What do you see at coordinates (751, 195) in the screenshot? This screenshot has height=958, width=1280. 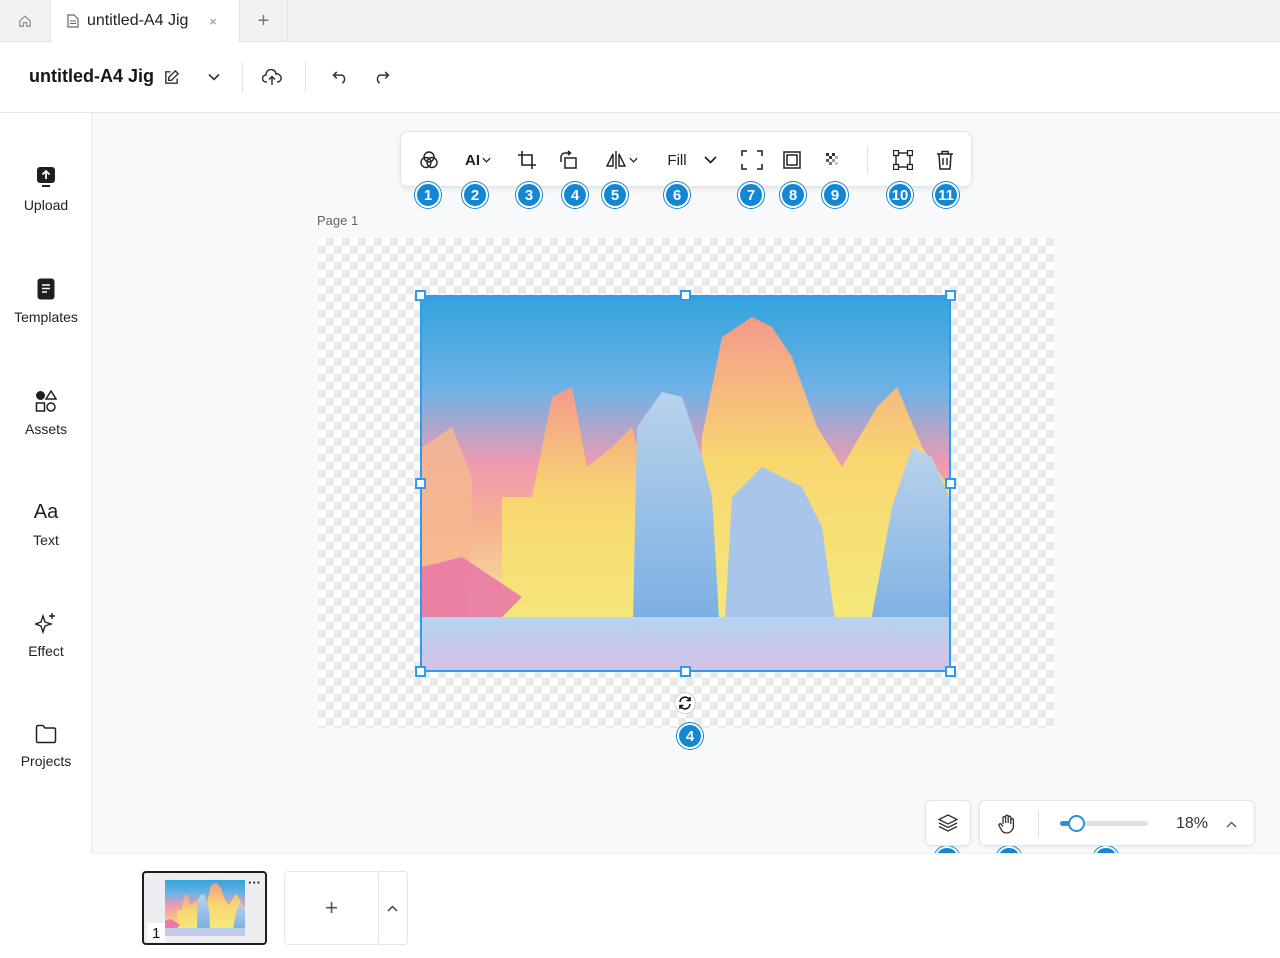 I see `callout-badge: 7` at bounding box center [751, 195].